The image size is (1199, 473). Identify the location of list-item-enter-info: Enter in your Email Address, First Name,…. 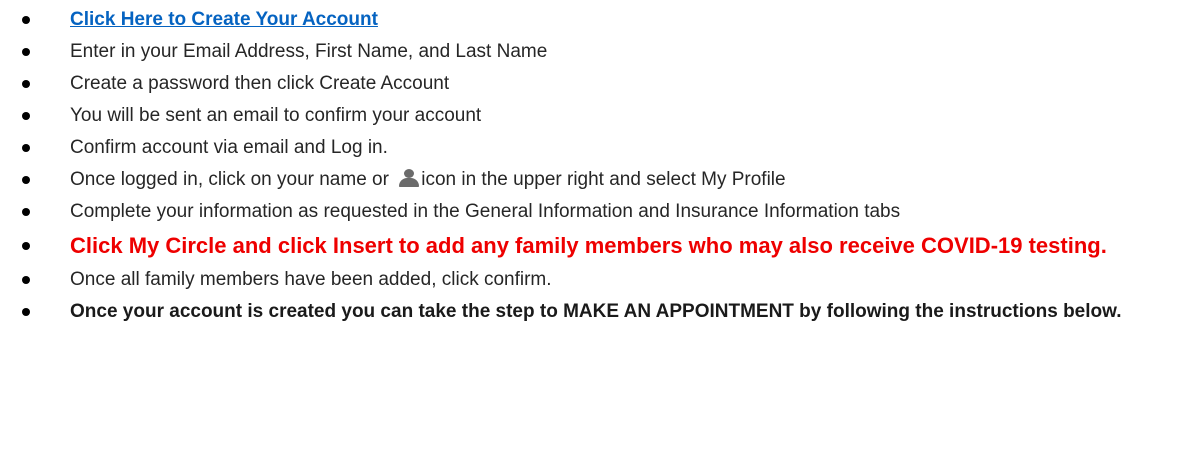
(599, 51).